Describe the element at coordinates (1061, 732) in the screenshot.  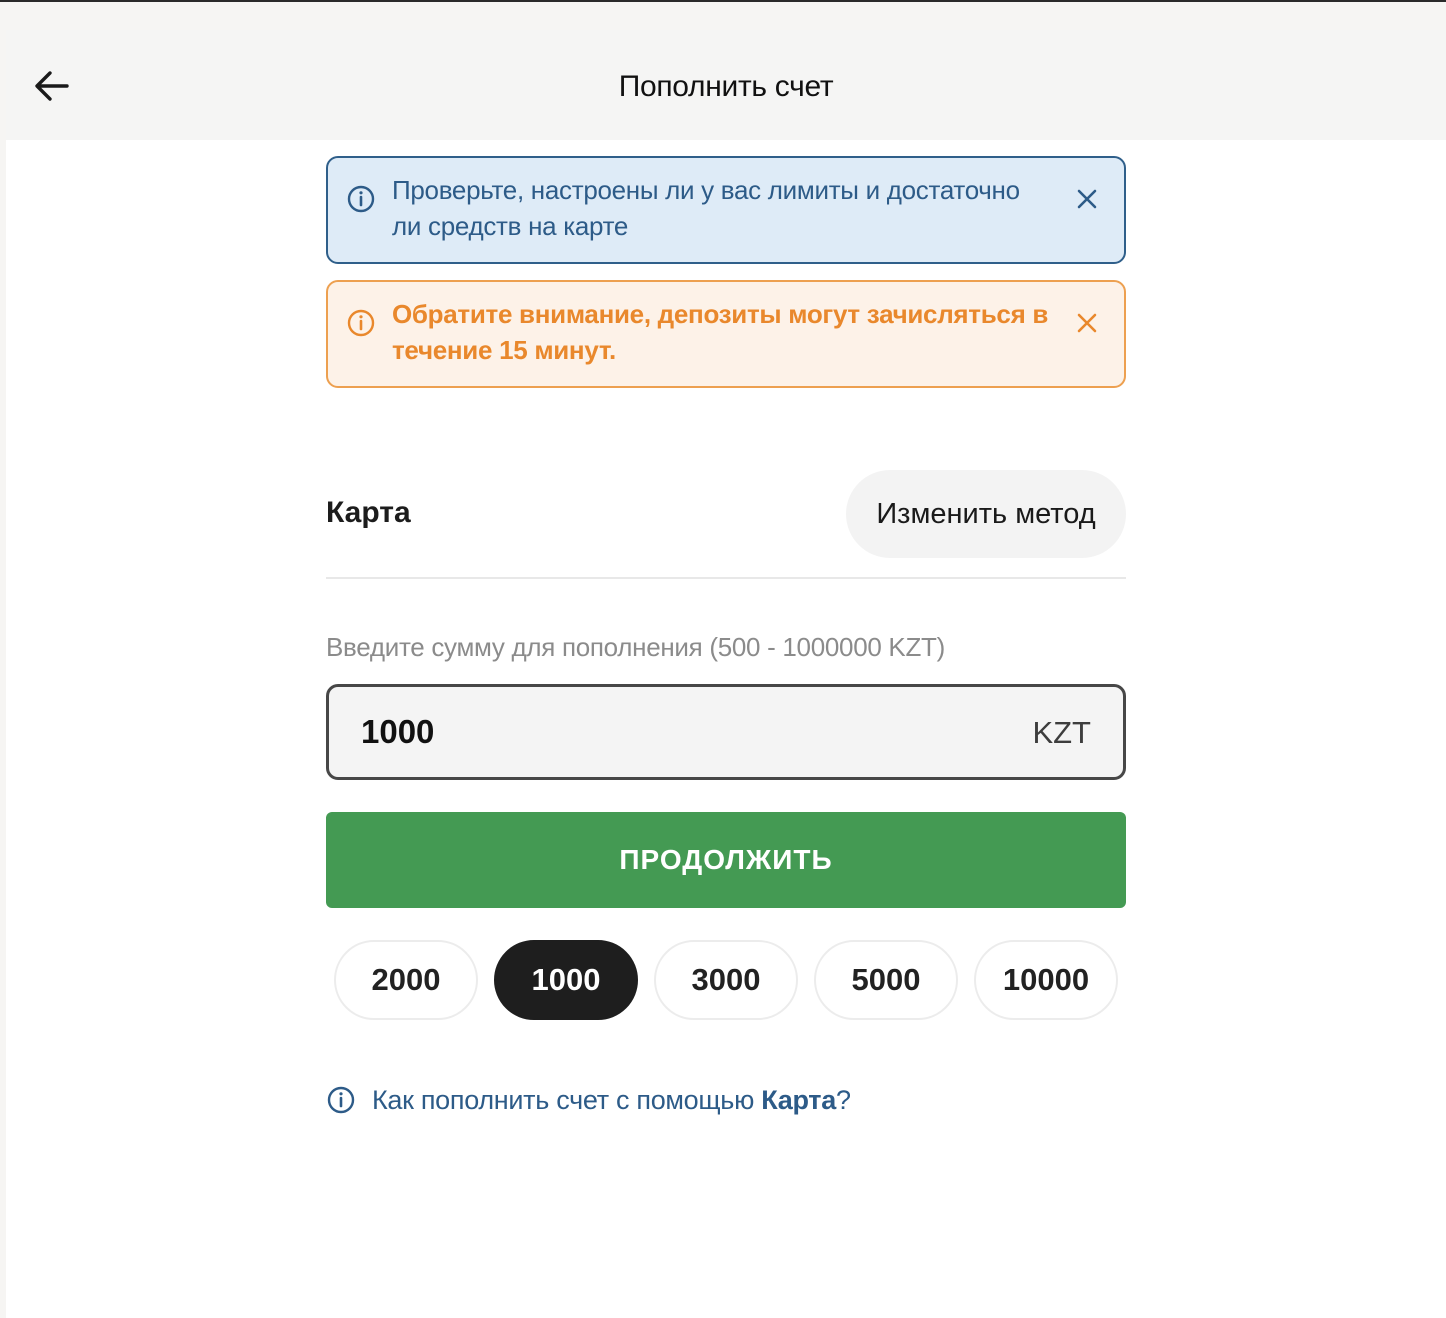
I see `currency-label: KZT` at that location.